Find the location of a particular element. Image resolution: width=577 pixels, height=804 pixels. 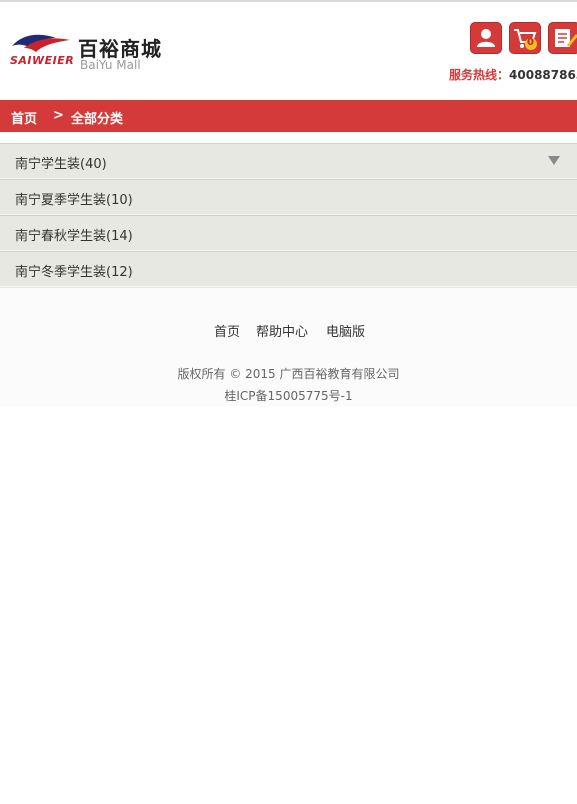

cart-button: 0 is located at coordinates (525, 38).